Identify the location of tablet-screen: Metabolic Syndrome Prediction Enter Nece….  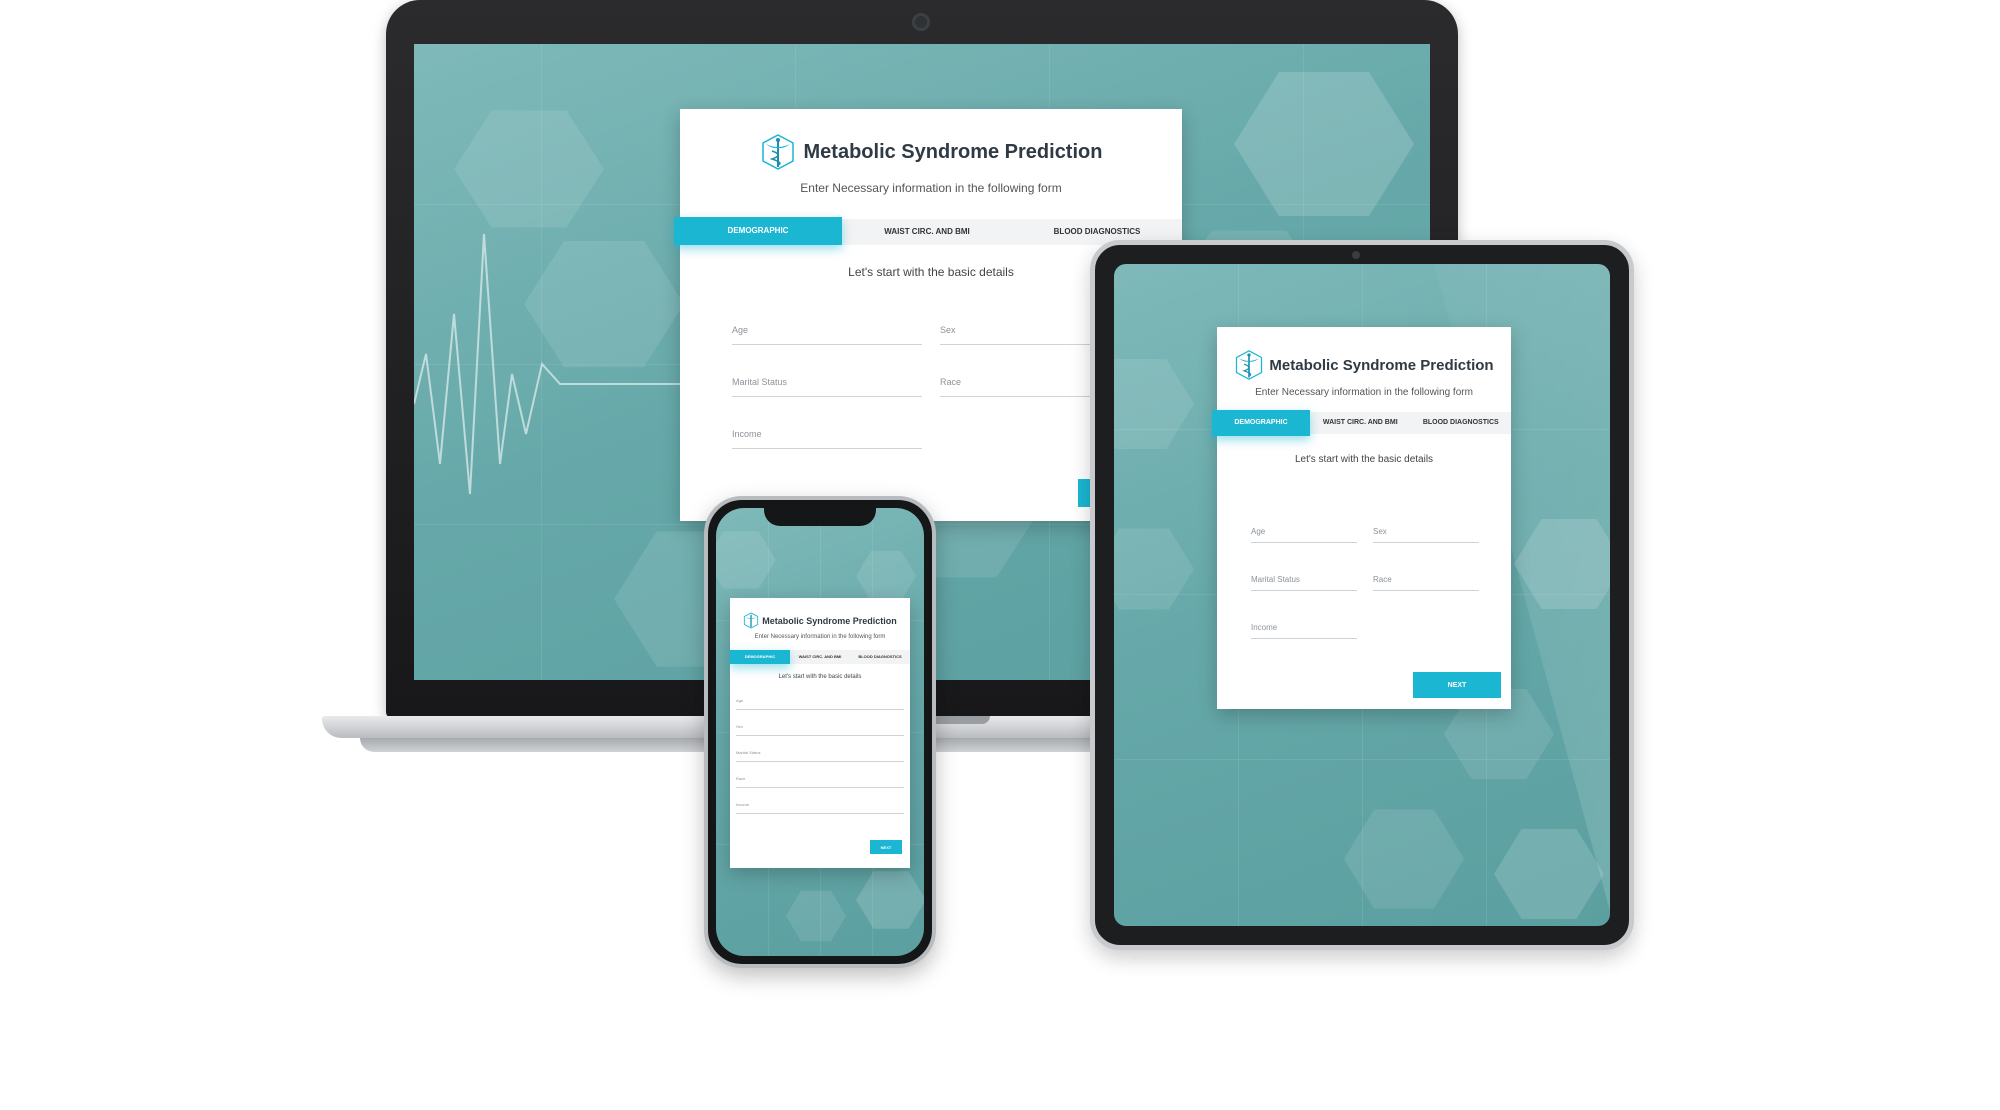
(1362, 595).